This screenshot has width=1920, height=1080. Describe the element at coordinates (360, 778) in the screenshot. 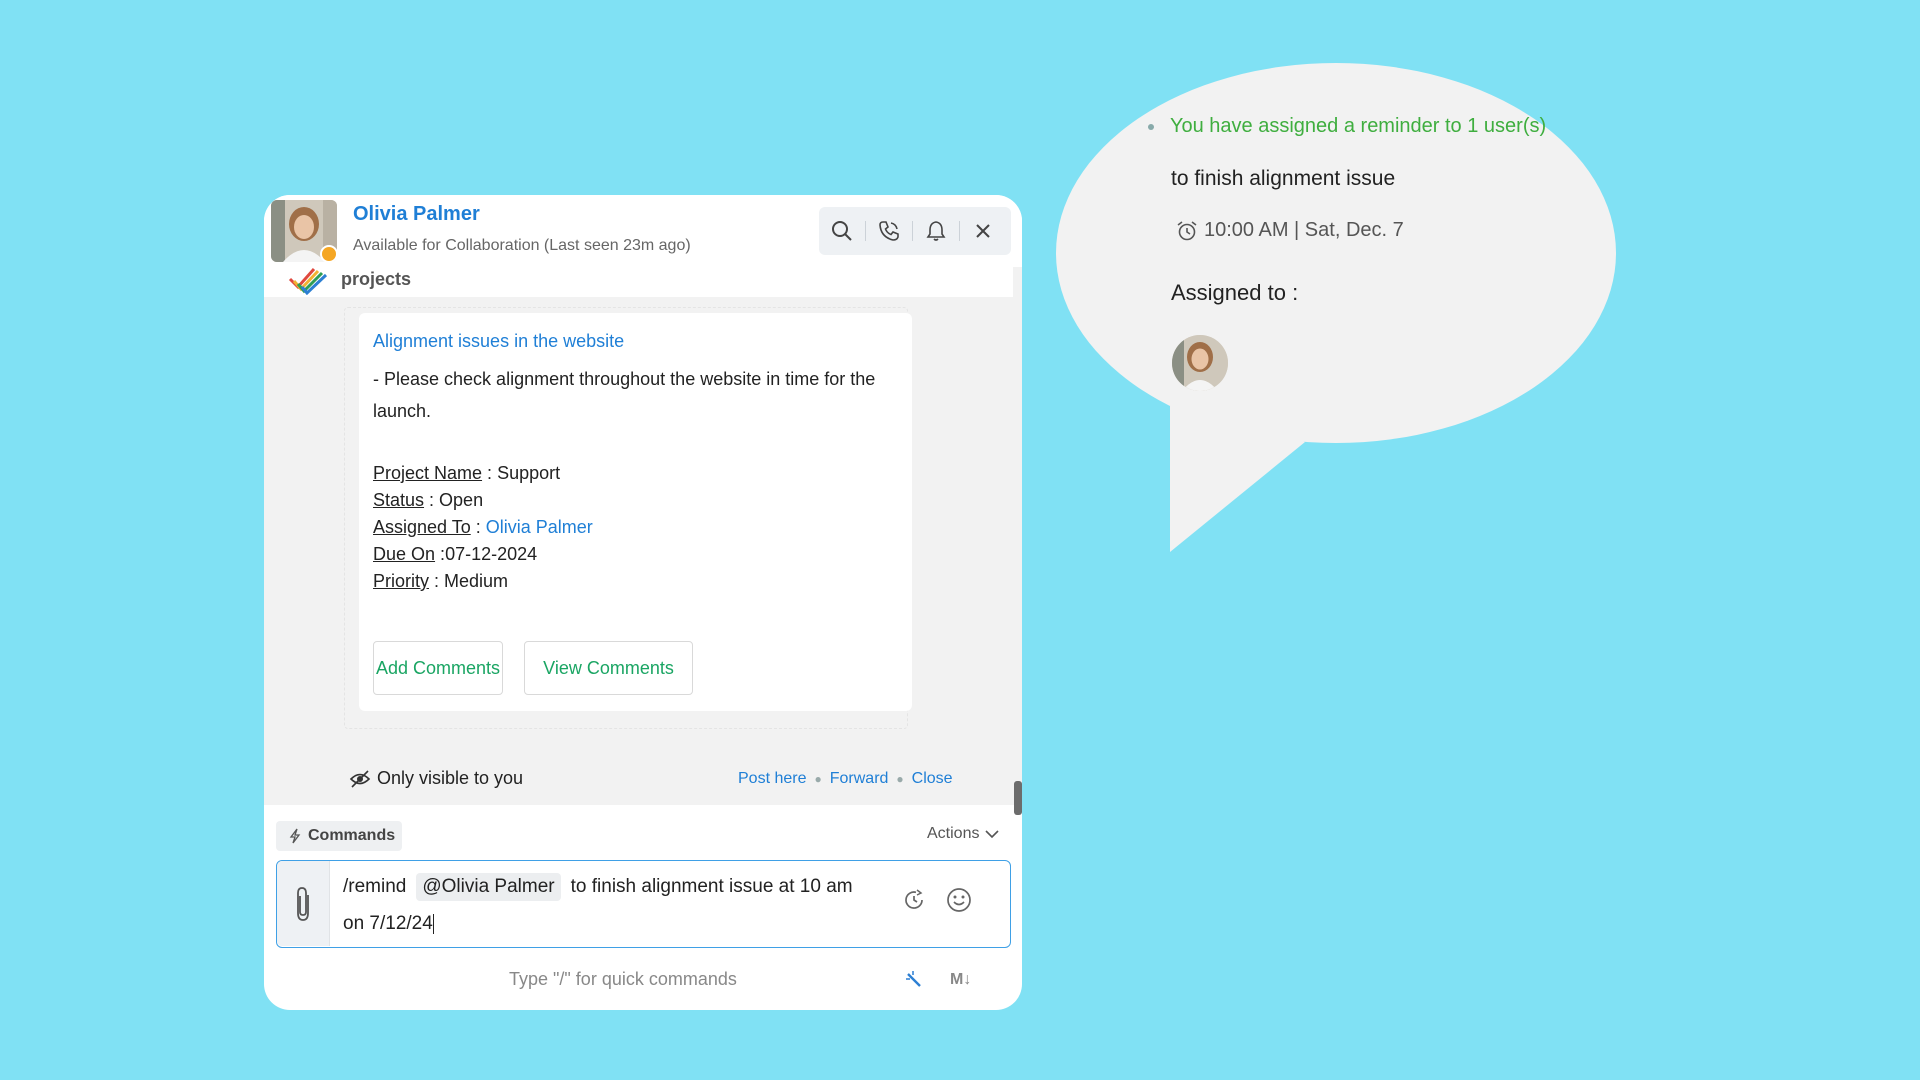

I see `eye-off-icon` at that location.